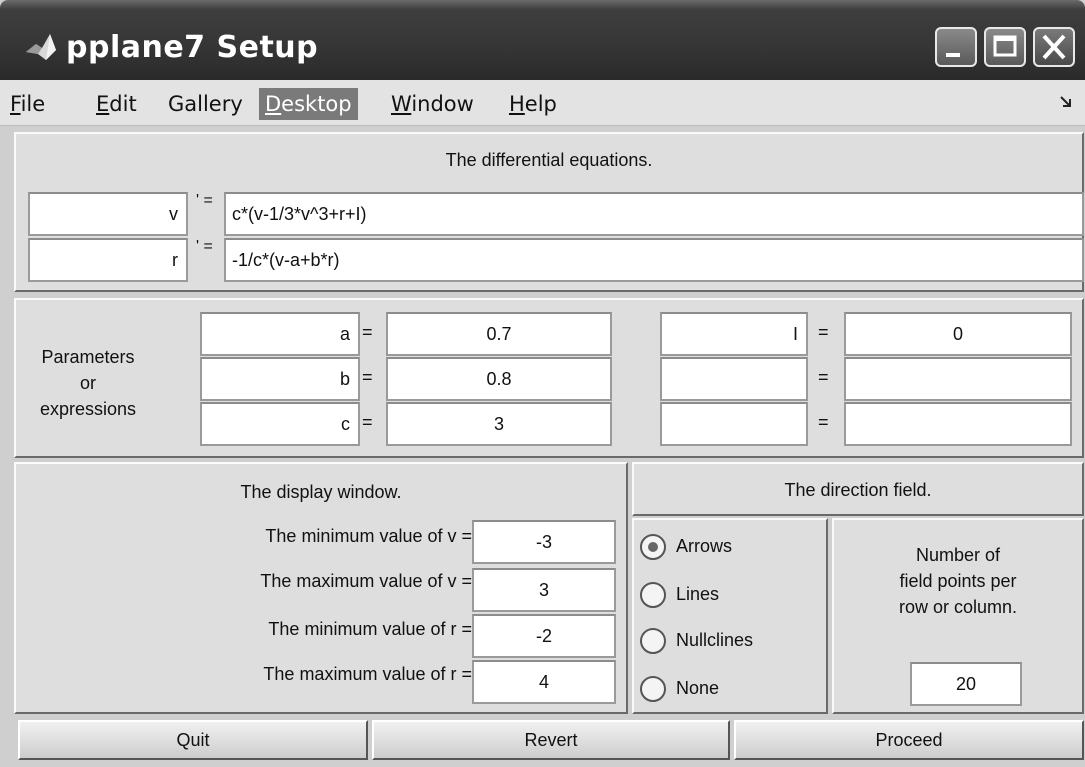  Describe the element at coordinates (544, 590) in the screenshot. I see `max-v-field: 3` at that location.